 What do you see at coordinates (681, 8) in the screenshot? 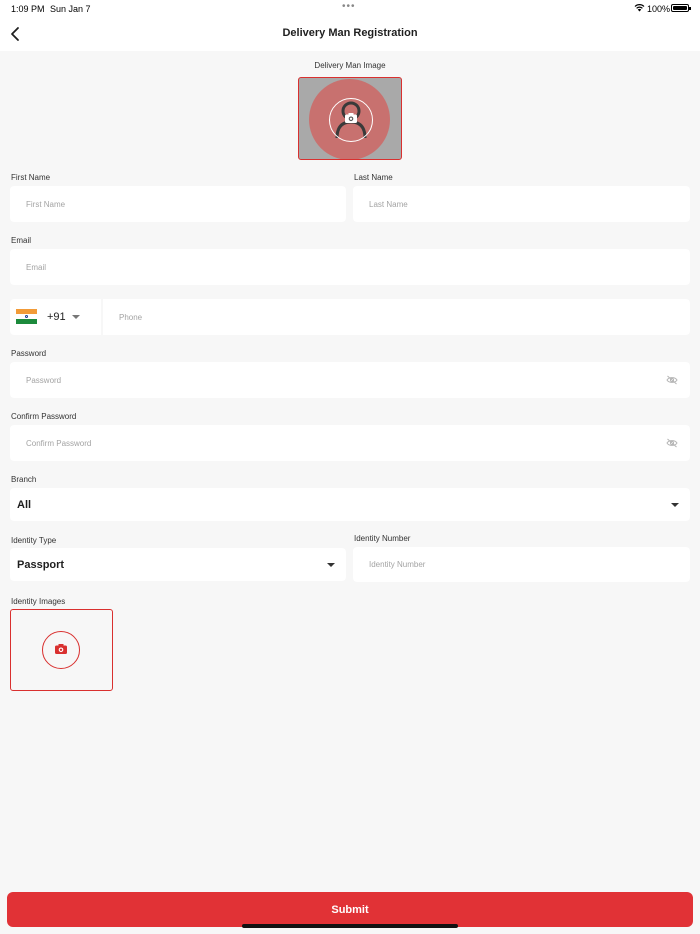
I see `battery-icon` at bounding box center [681, 8].